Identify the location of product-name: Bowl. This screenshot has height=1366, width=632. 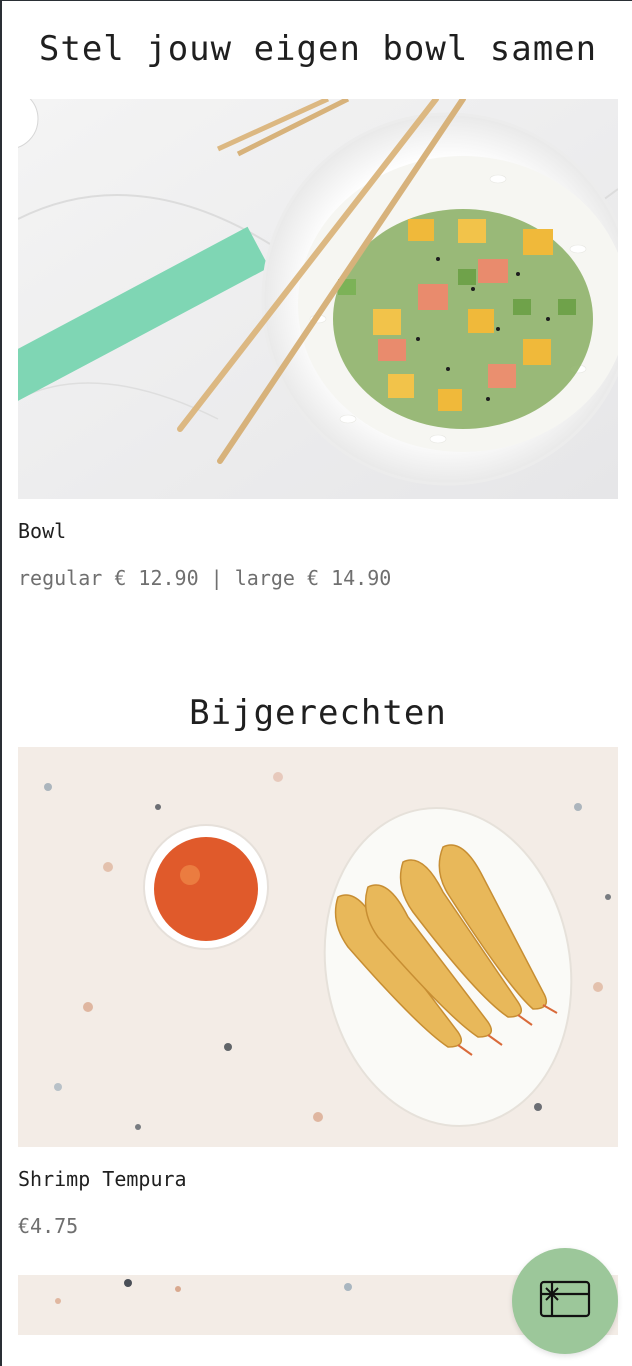
(42, 531).